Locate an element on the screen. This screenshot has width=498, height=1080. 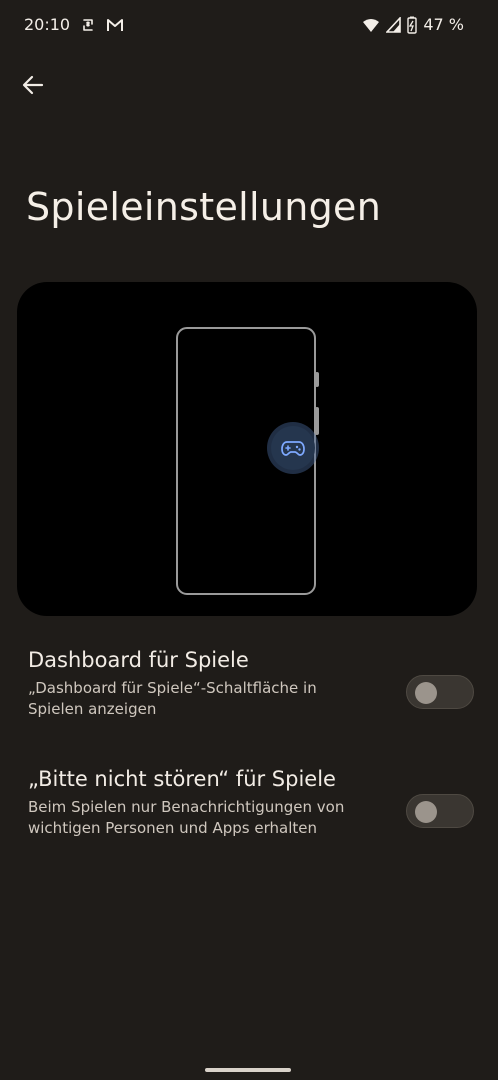
signal-icon is located at coordinates (394, 24).